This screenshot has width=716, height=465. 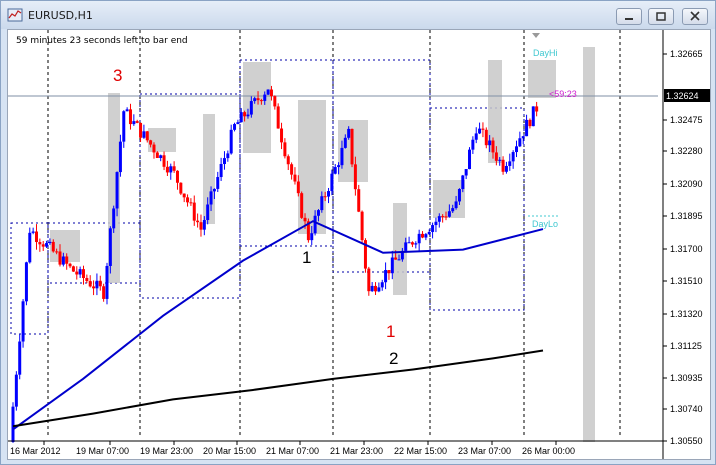 I want to click on maximize-button, so click(x=661, y=16).